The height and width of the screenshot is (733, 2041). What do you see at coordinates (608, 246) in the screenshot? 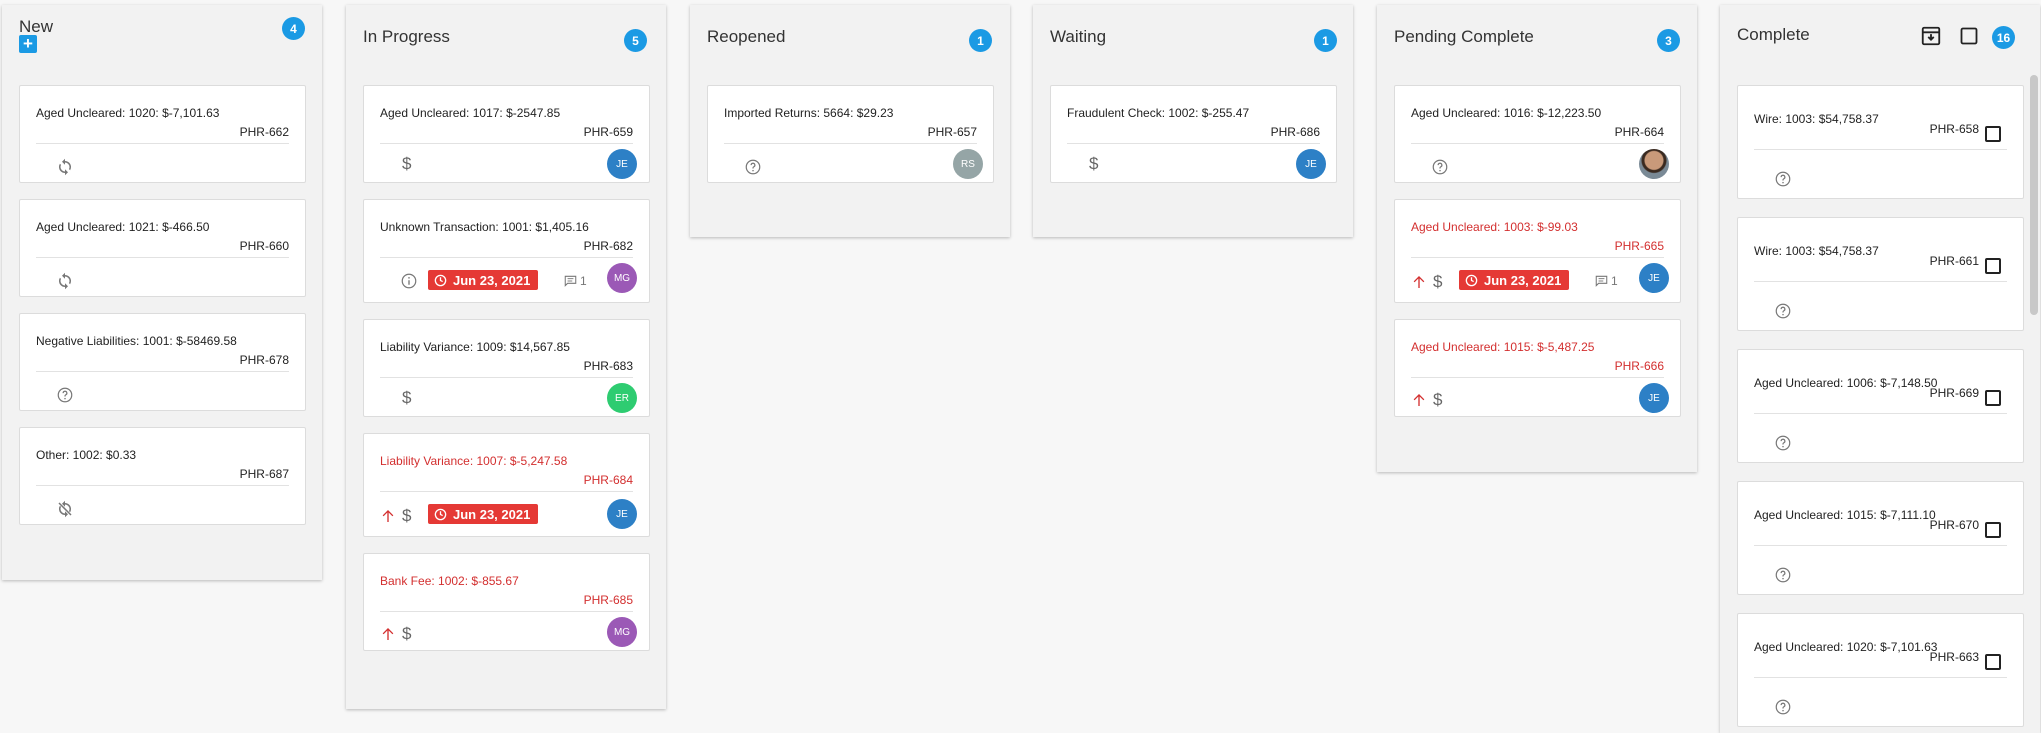
I see `card-code: PHR-682` at bounding box center [608, 246].